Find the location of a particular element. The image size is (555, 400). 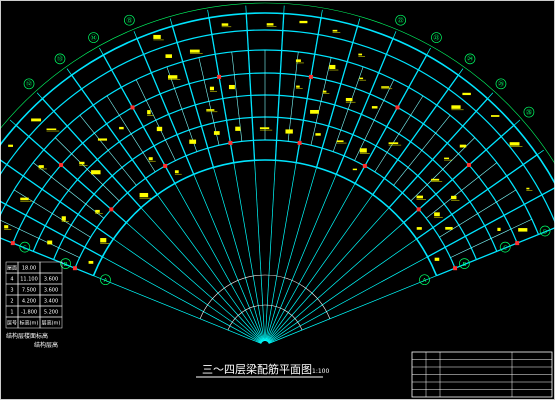

axis-bubble-label: ⑬ is located at coordinates (60, 59).